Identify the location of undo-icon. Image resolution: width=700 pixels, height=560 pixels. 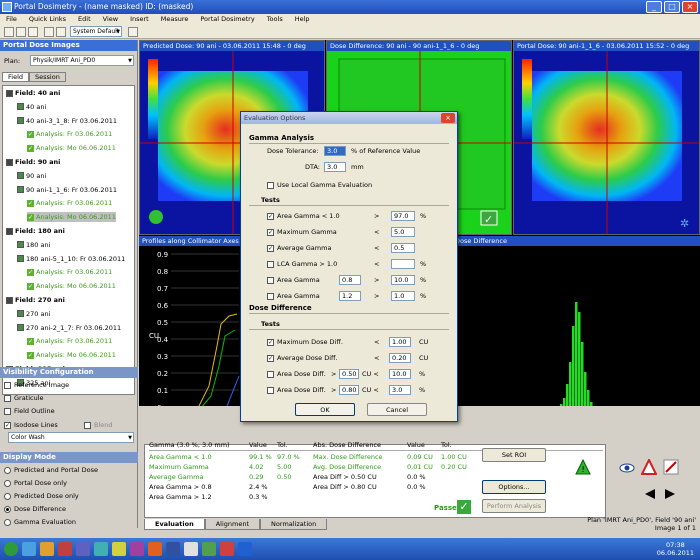
(49, 32).